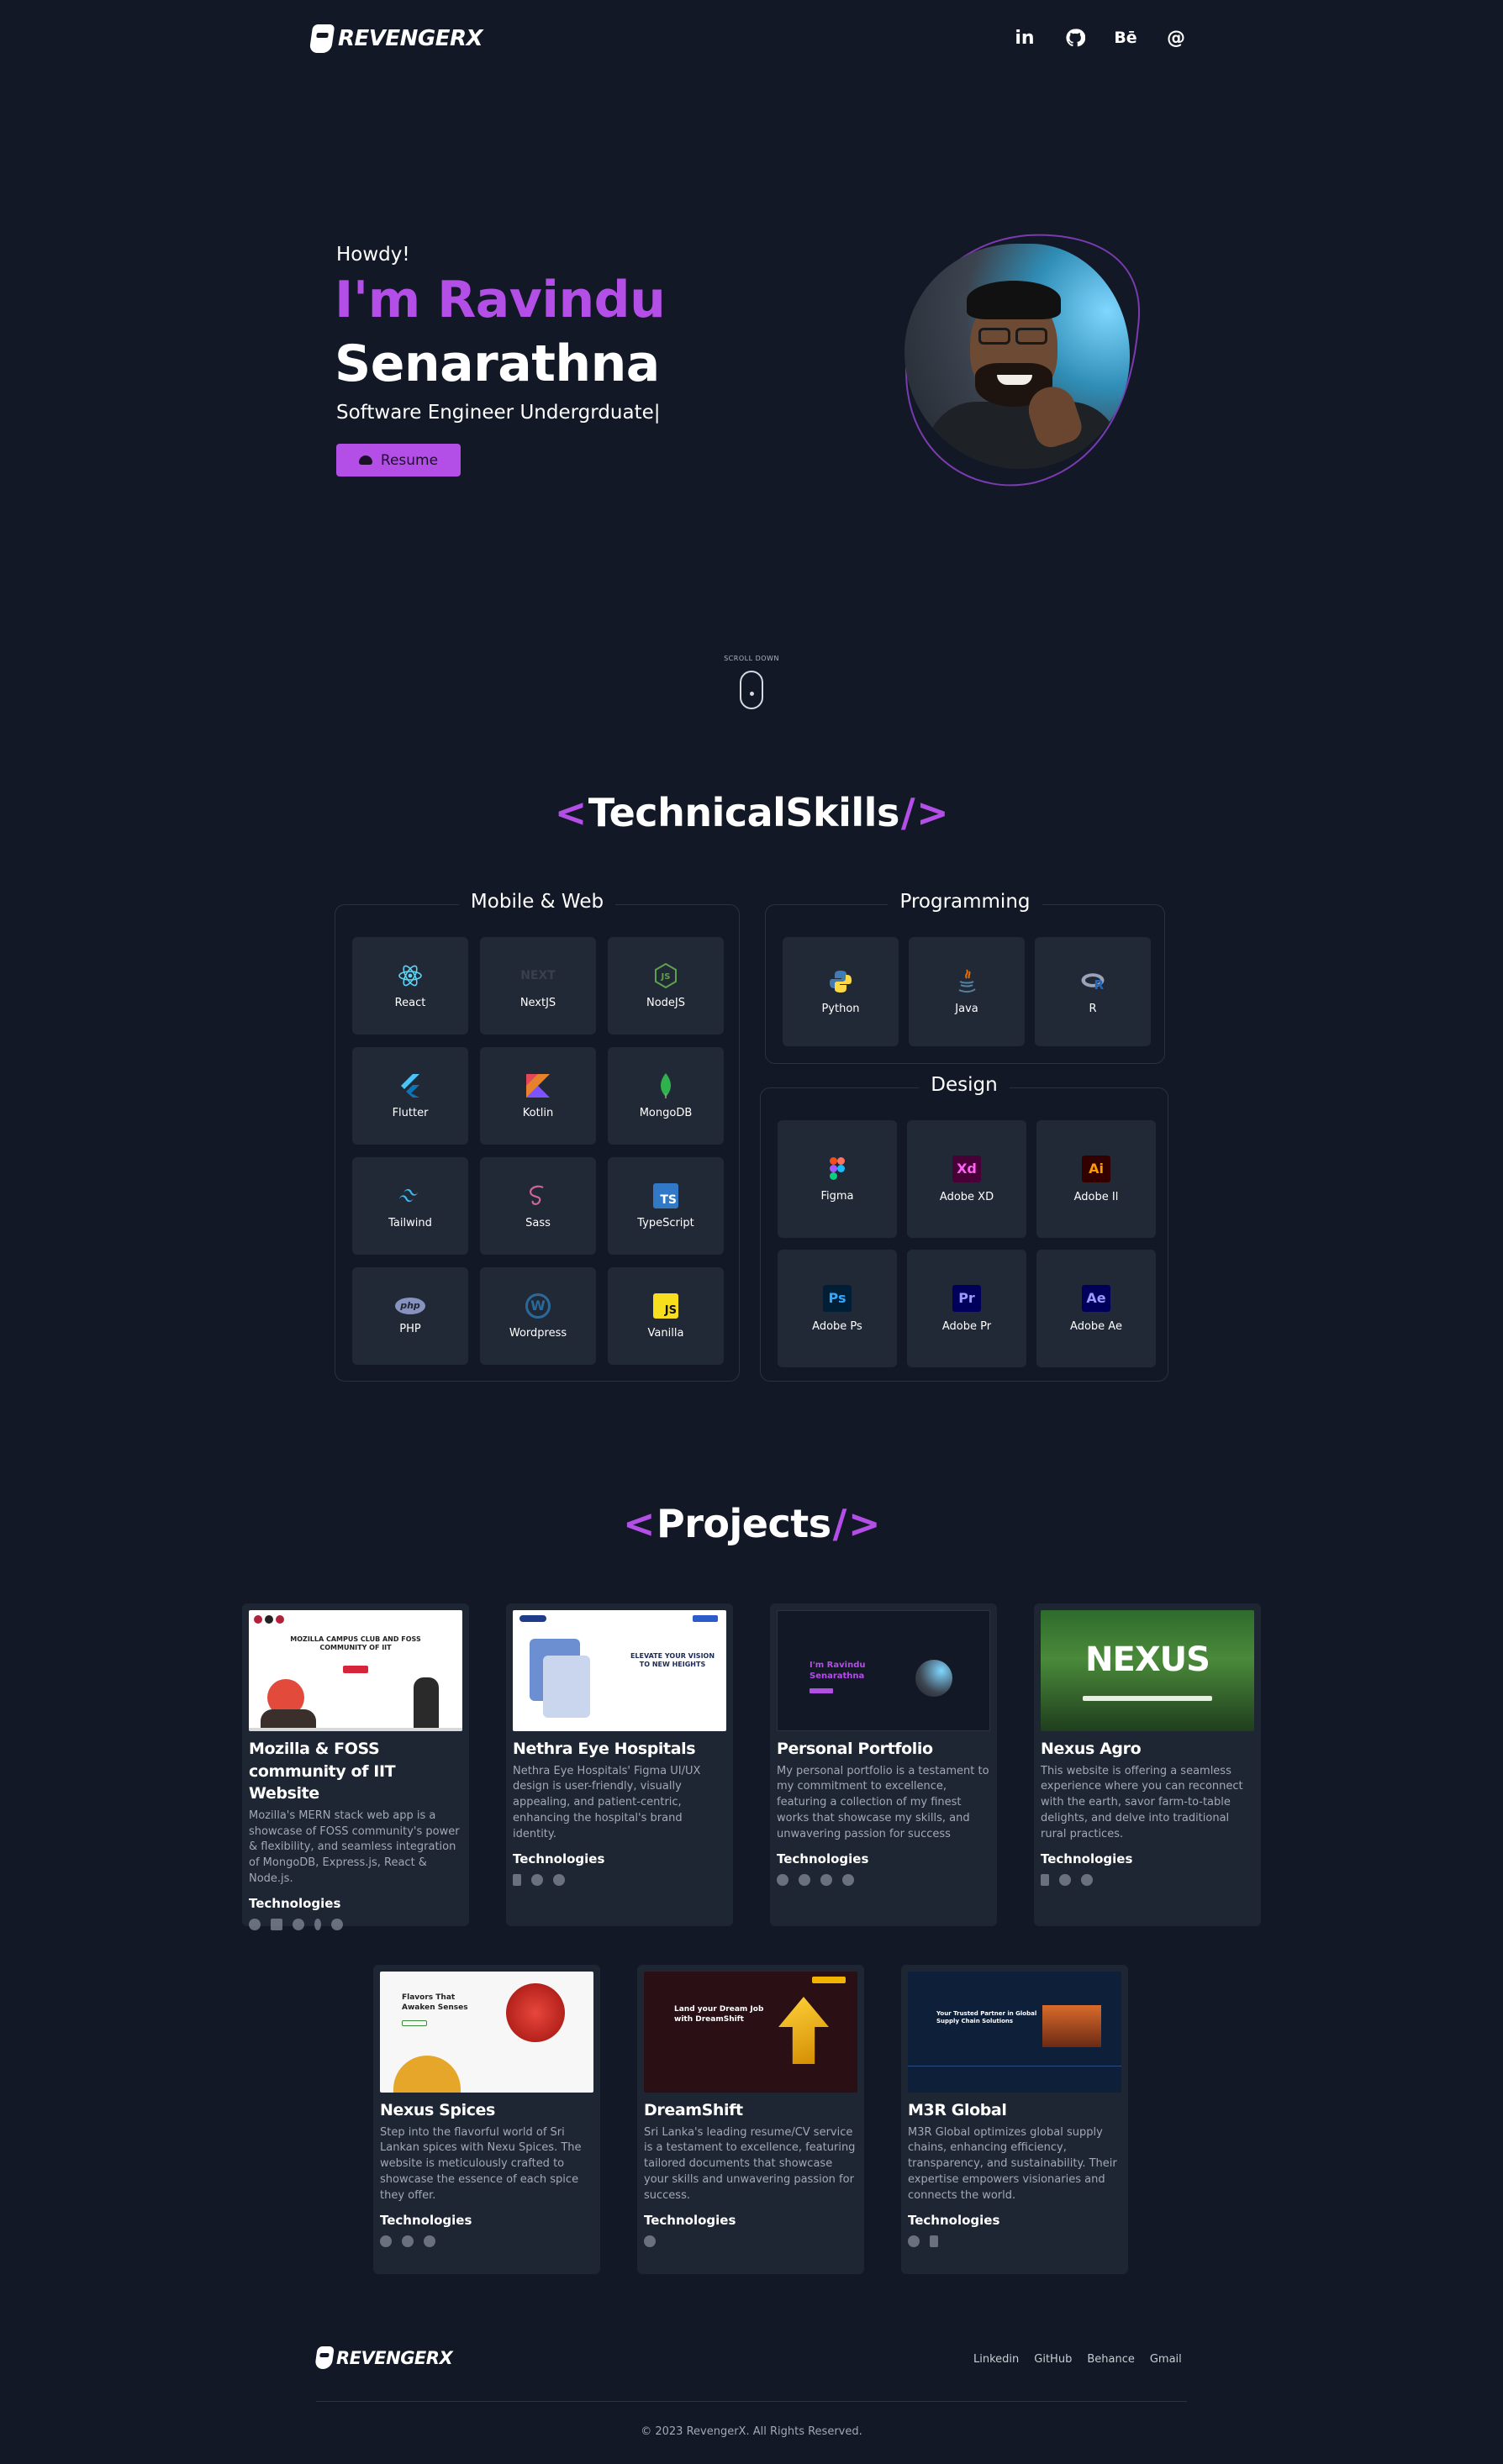  What do you see at coordinates (837, 1326) in the screenshot?
I see `skill-label: Adobe Ps` at bounding box center [837, 1326].